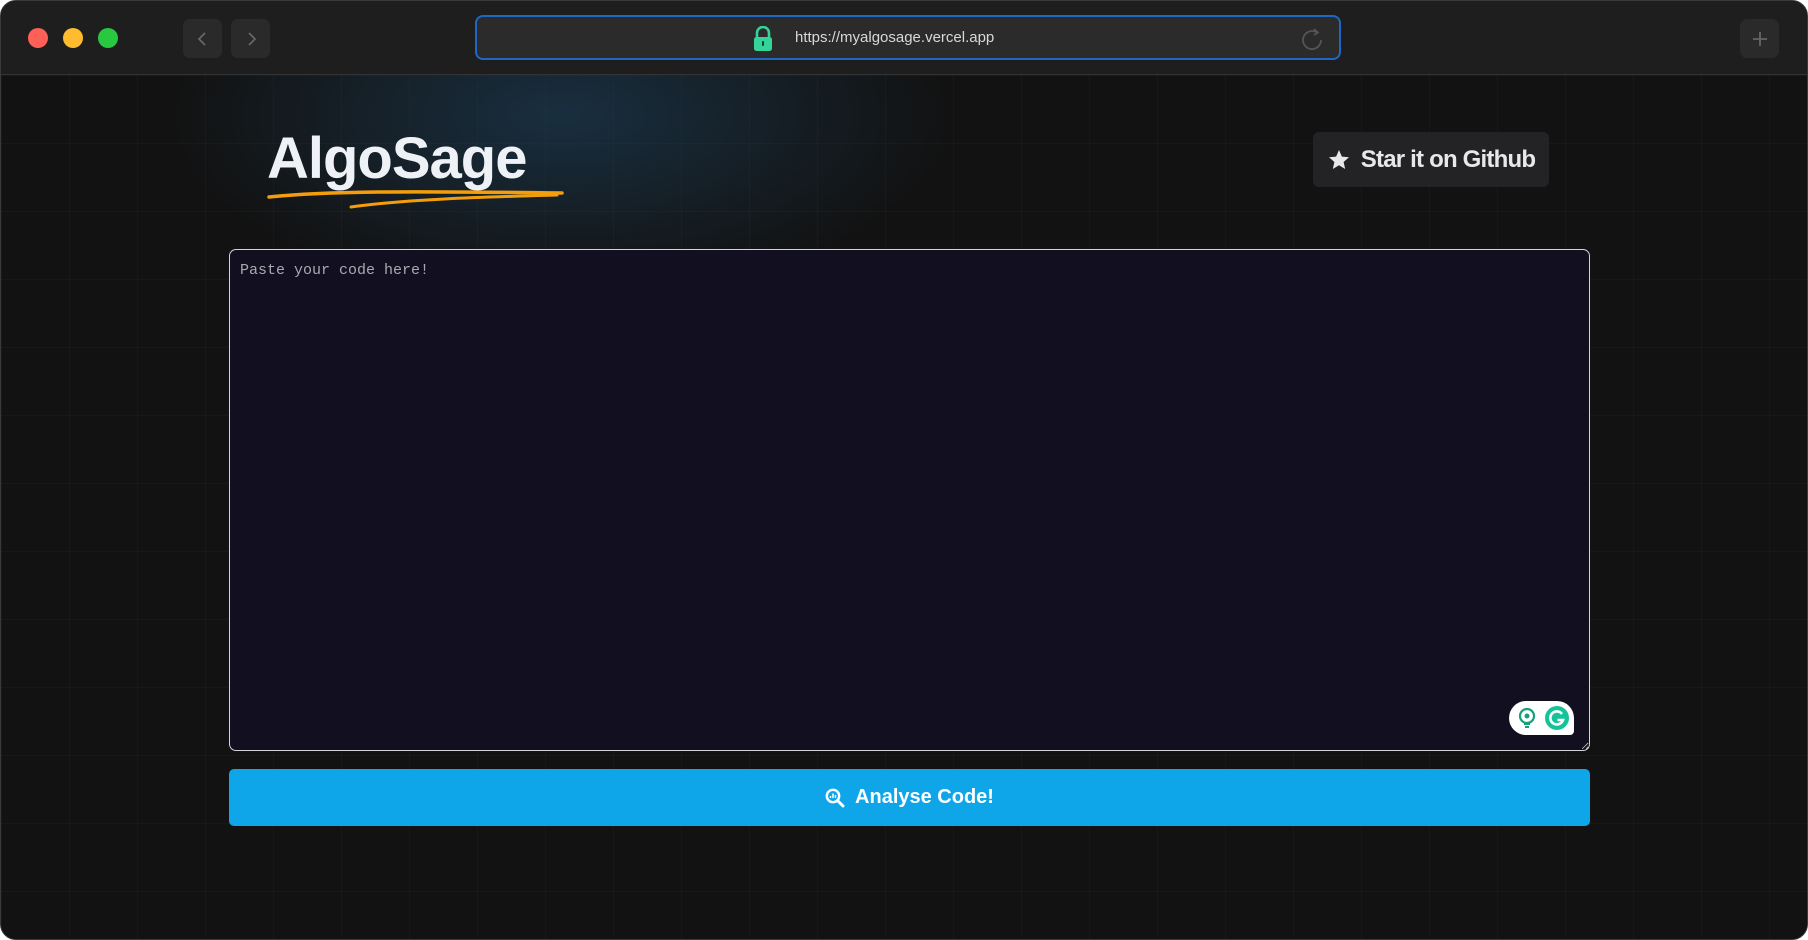 This screenshot has height=940, width=1808. I want to click on lightbulb-icon, so click(1526, 717).